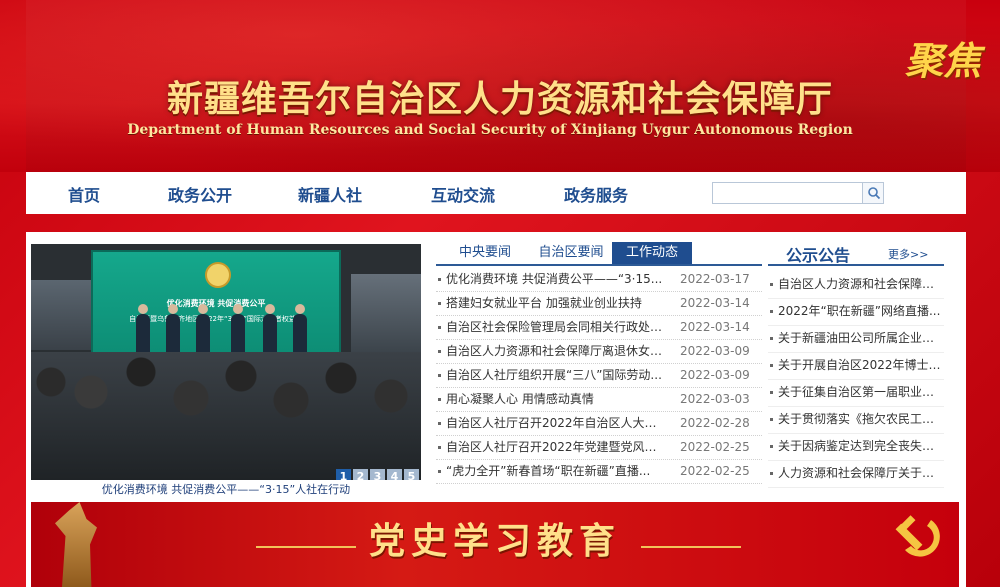 The image size is (1000, 587). I want to click on list-item: 自治区人社厅召开2022年自治区人大代... 2022-02-28, so click(599, 424).